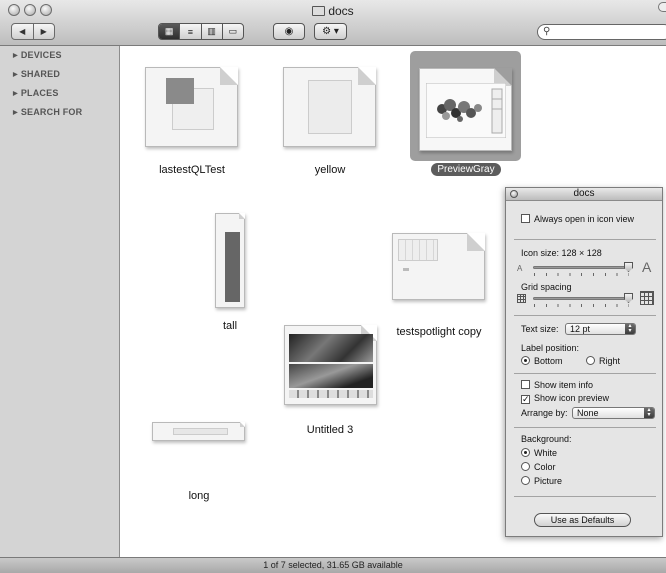  Describe the element at coordinates (232, 31) in the screenshot. I see `coverflow-view-button: ▭` at that location.